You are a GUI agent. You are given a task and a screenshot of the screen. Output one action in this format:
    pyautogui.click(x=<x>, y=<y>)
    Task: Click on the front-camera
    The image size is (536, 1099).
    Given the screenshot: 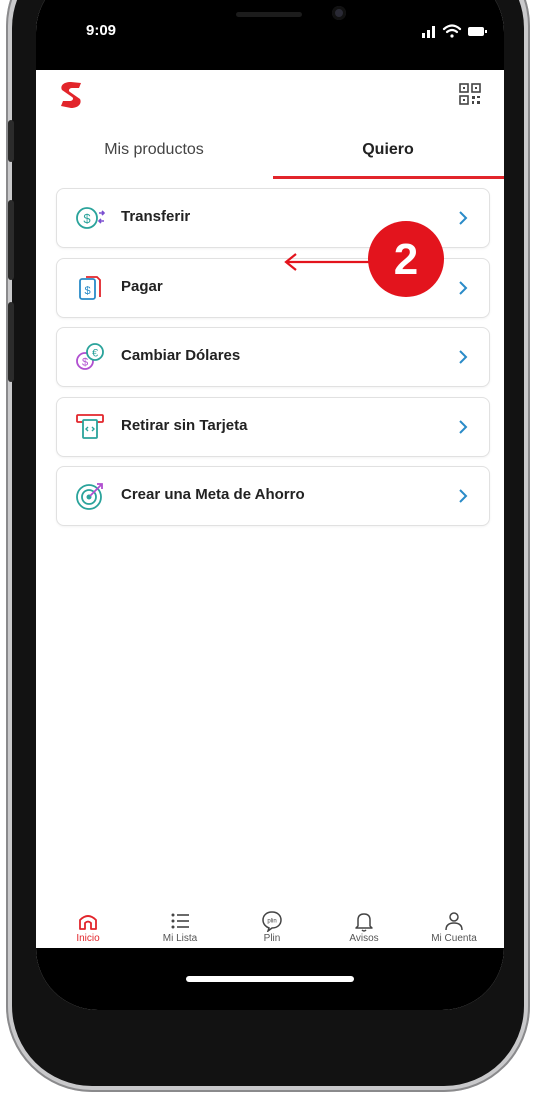 What is the action you would take?
    pyautogui.click(x=339, y=13)
    